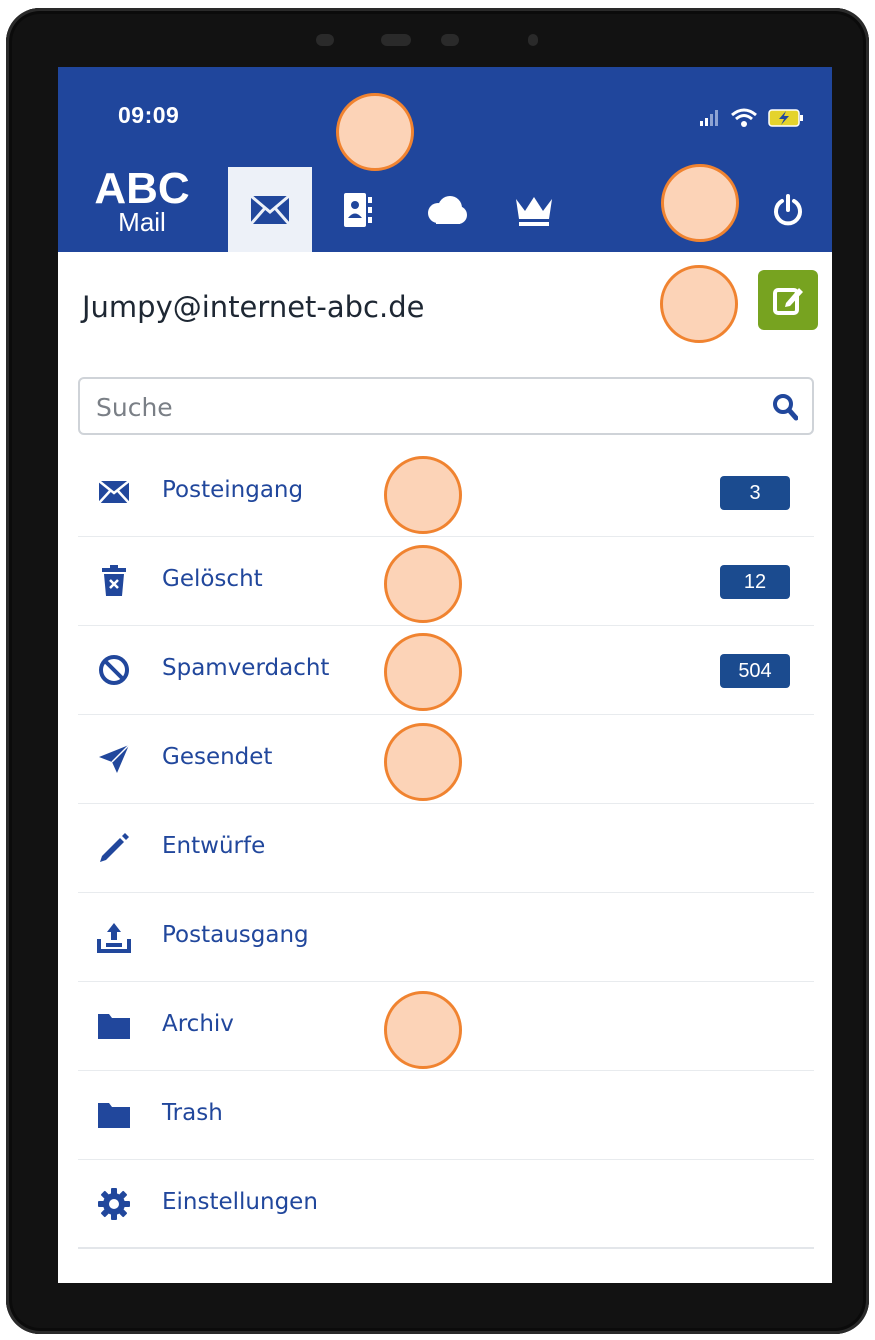 Image resolution: width=875 pixels, height=1340 pixels. What do you see at coordinates (114, 670) in the screenshot?
I see `ban-icon` at bounding box center [114, 670].